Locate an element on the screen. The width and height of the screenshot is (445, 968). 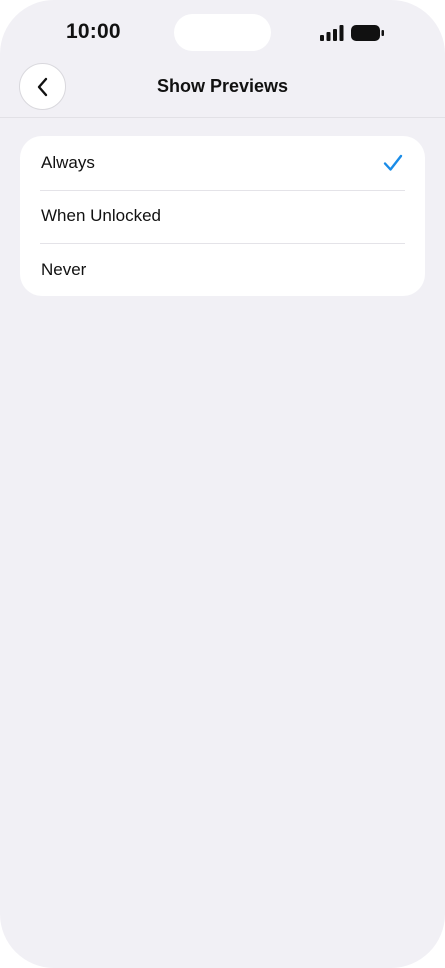
checkmark-icon is located at coordinates (393, 162).